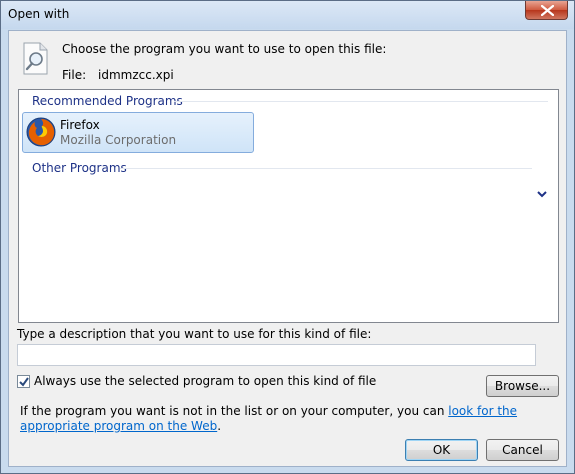 The image size is (575, 474). I want to click on title-bar: Open with, so click(287, 15).